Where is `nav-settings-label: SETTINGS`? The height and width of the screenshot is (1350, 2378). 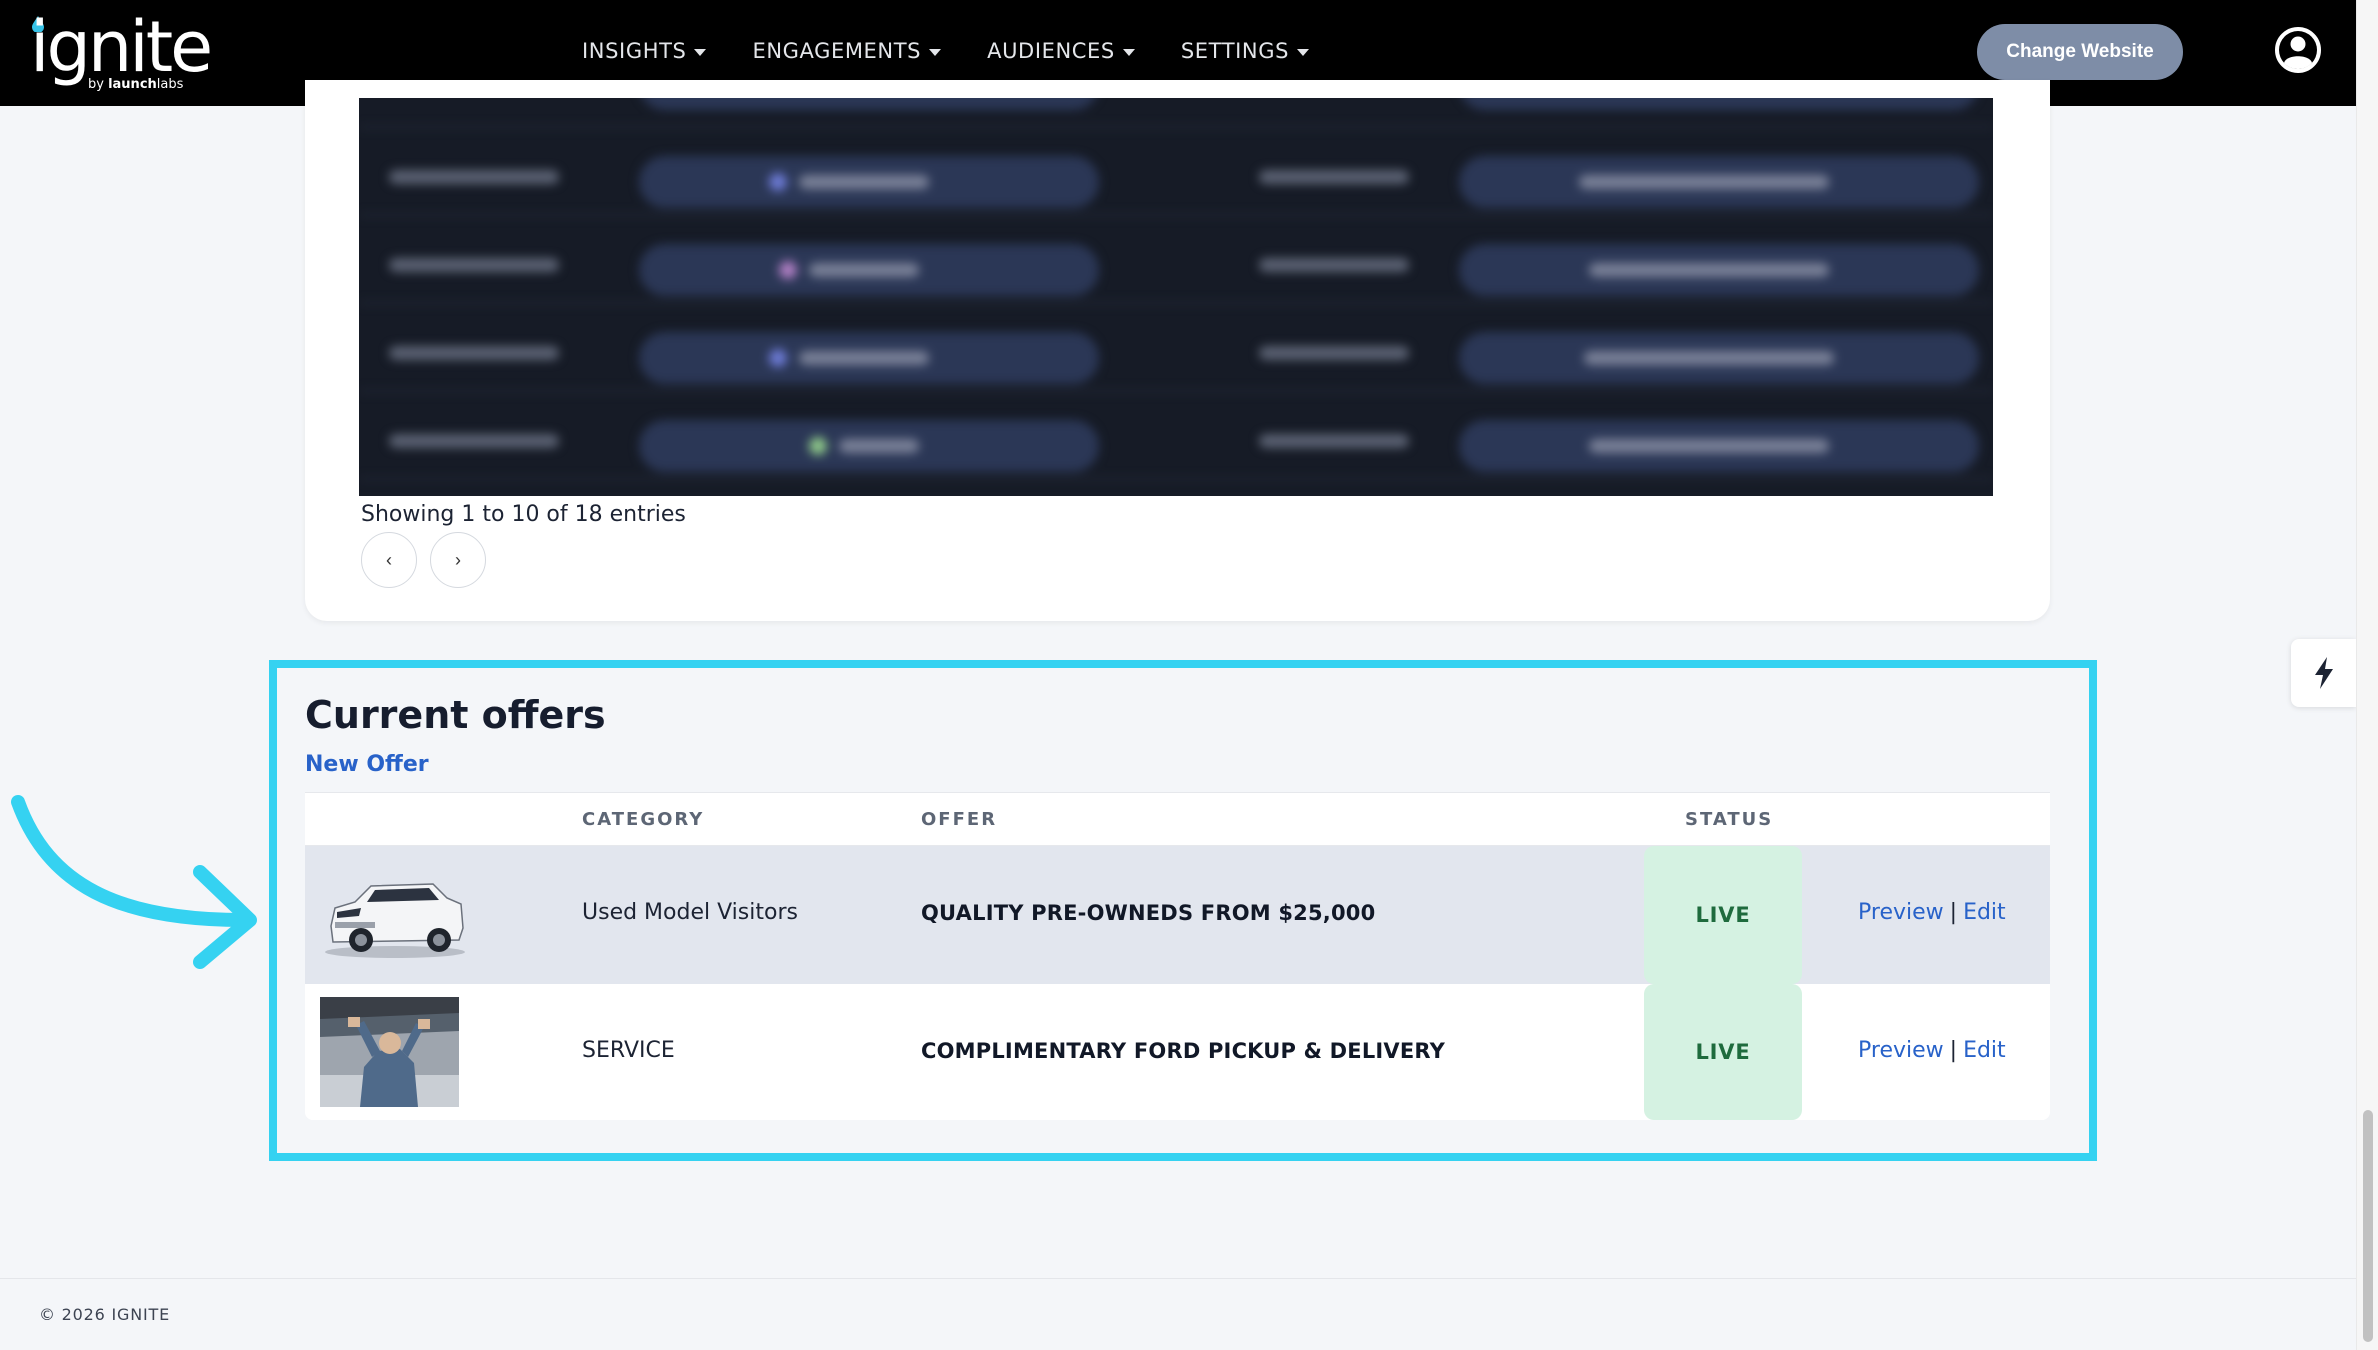 nav-settings-label: SETTINGS is located at coordinates (1235, 51).